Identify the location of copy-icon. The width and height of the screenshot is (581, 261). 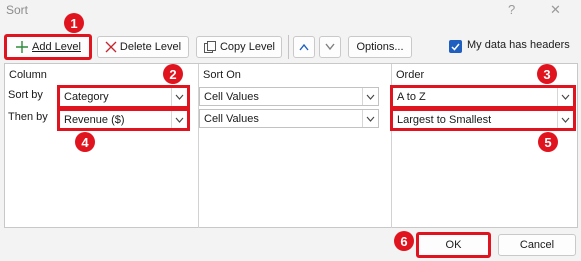
(209, 47).